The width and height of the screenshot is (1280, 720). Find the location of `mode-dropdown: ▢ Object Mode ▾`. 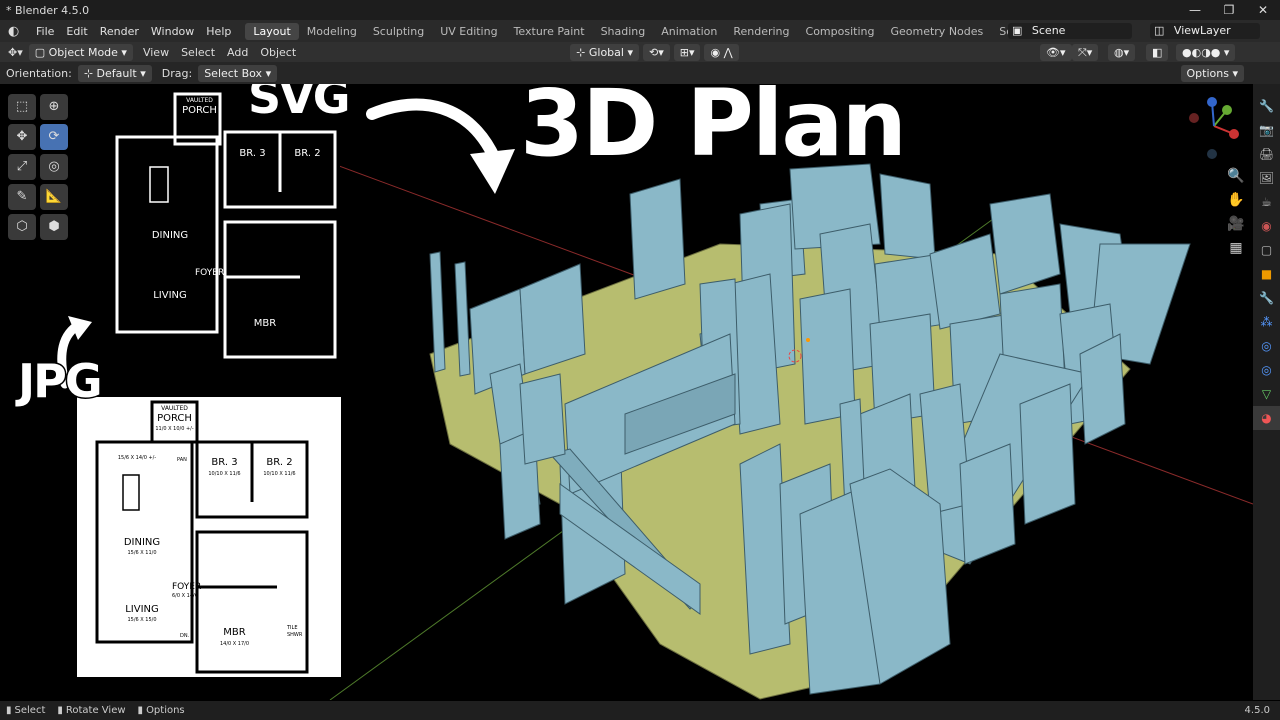

mode-dropdown: ▢ Object Mode ▾ is located at coordinates (80, 52).